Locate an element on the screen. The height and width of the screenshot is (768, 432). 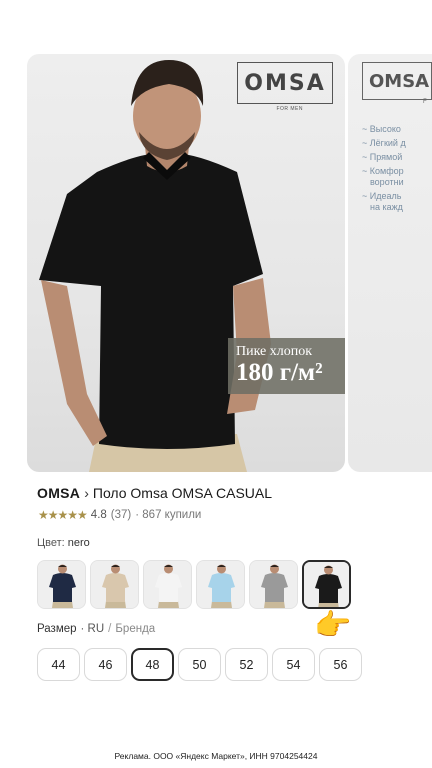
pointing-hand-icon: 👉 is located at coordinates (333, 625).